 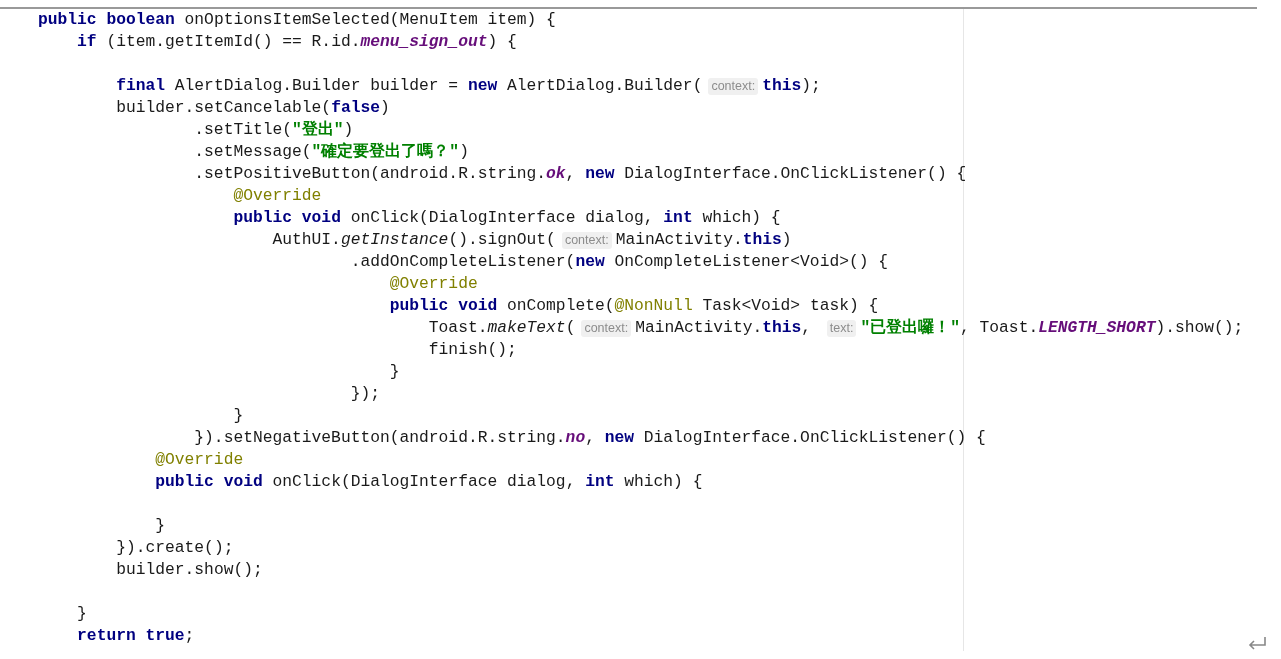 I want to click on code-text: this);, so click(x=791, y=86).